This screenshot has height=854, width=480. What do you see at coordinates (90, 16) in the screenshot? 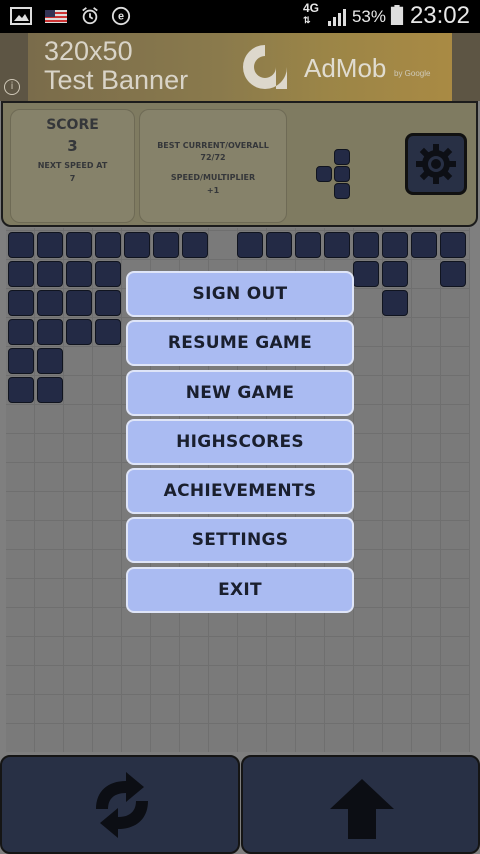
I see `alarm-icon` at bounding box center [90, 16].